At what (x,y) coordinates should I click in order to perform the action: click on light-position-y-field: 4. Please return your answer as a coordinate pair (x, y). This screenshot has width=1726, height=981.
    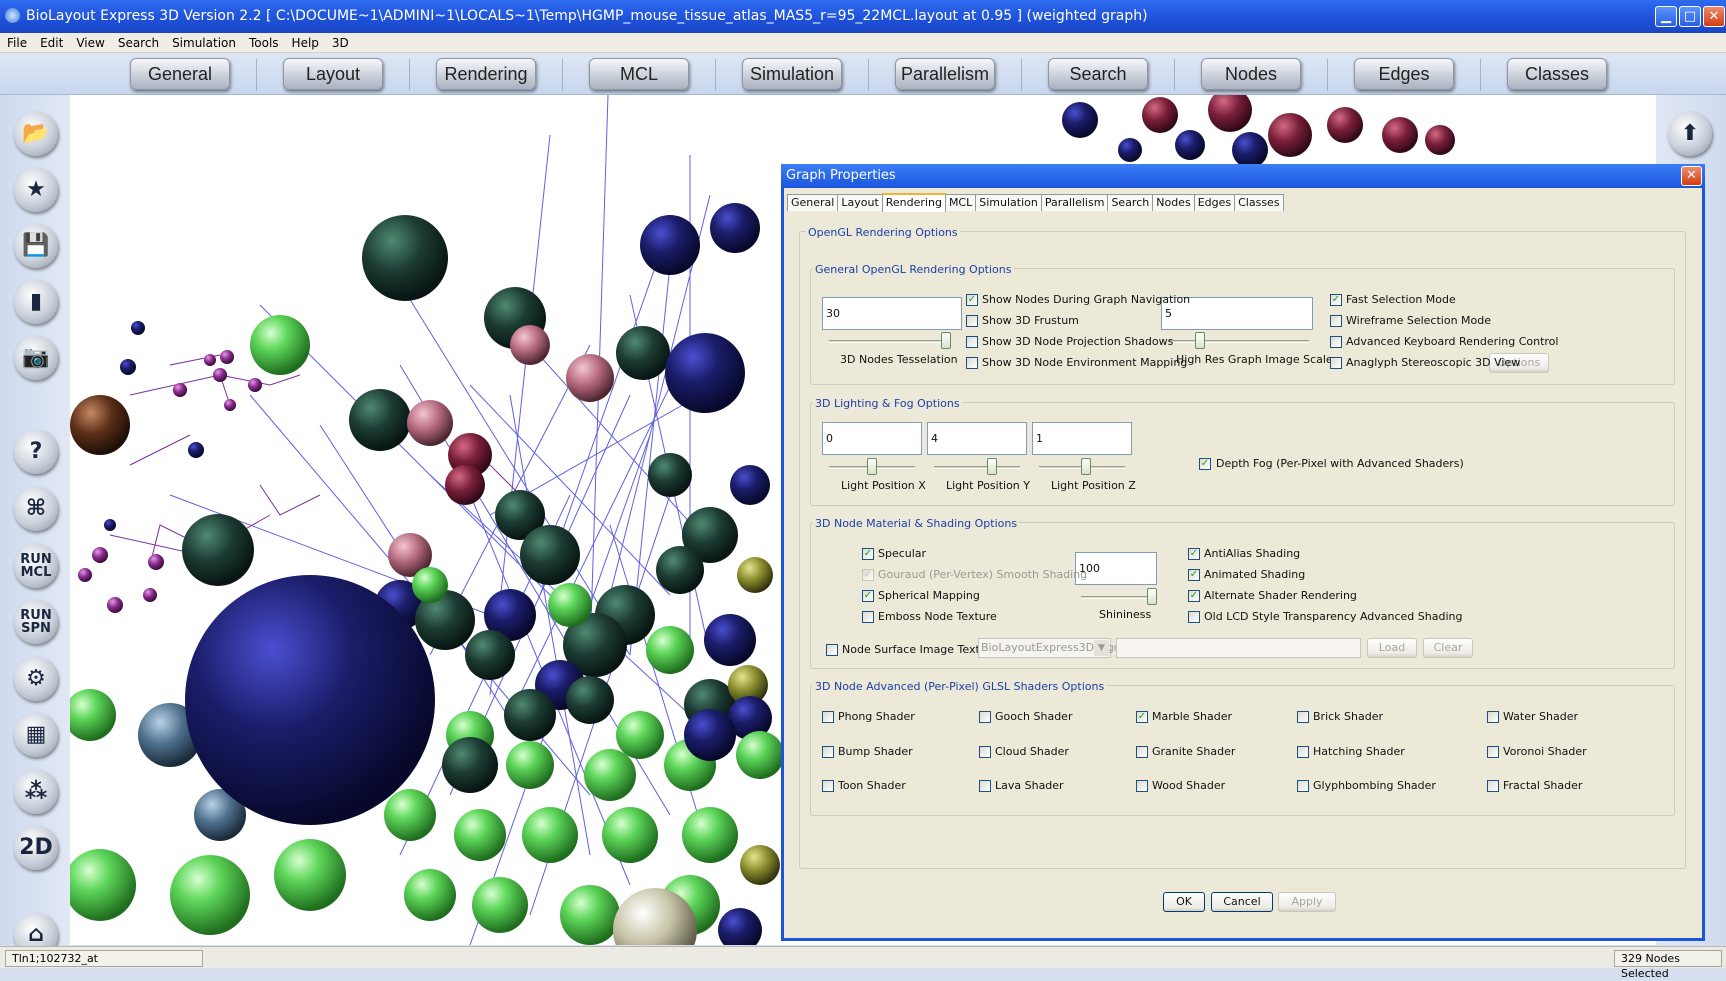
    Looking at the image, I should click on (977, 438).